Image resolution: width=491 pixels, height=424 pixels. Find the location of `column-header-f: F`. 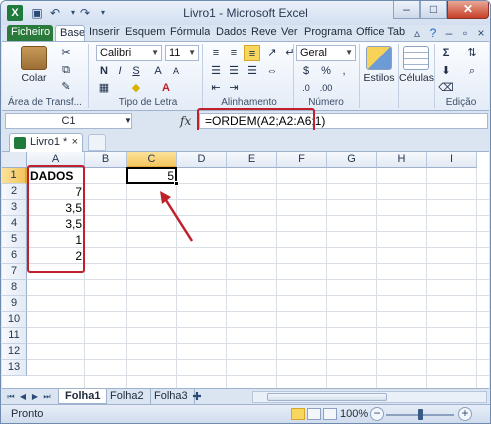

column-header-f: F is located at coordinates (302, 160).